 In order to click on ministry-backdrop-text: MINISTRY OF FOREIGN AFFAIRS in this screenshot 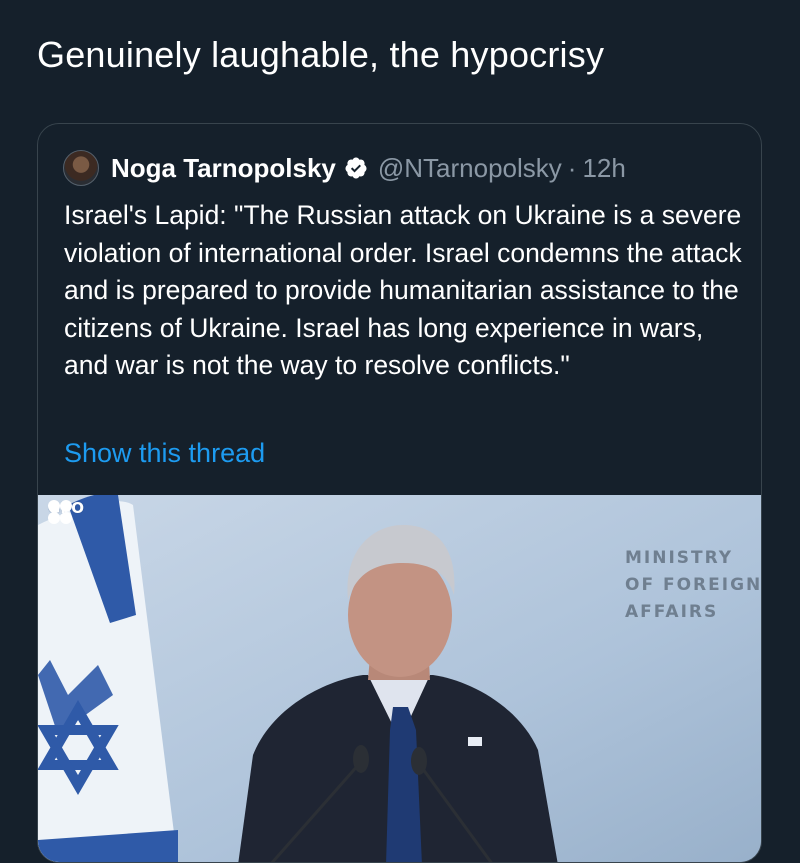, I will do `click(693, 585)`.